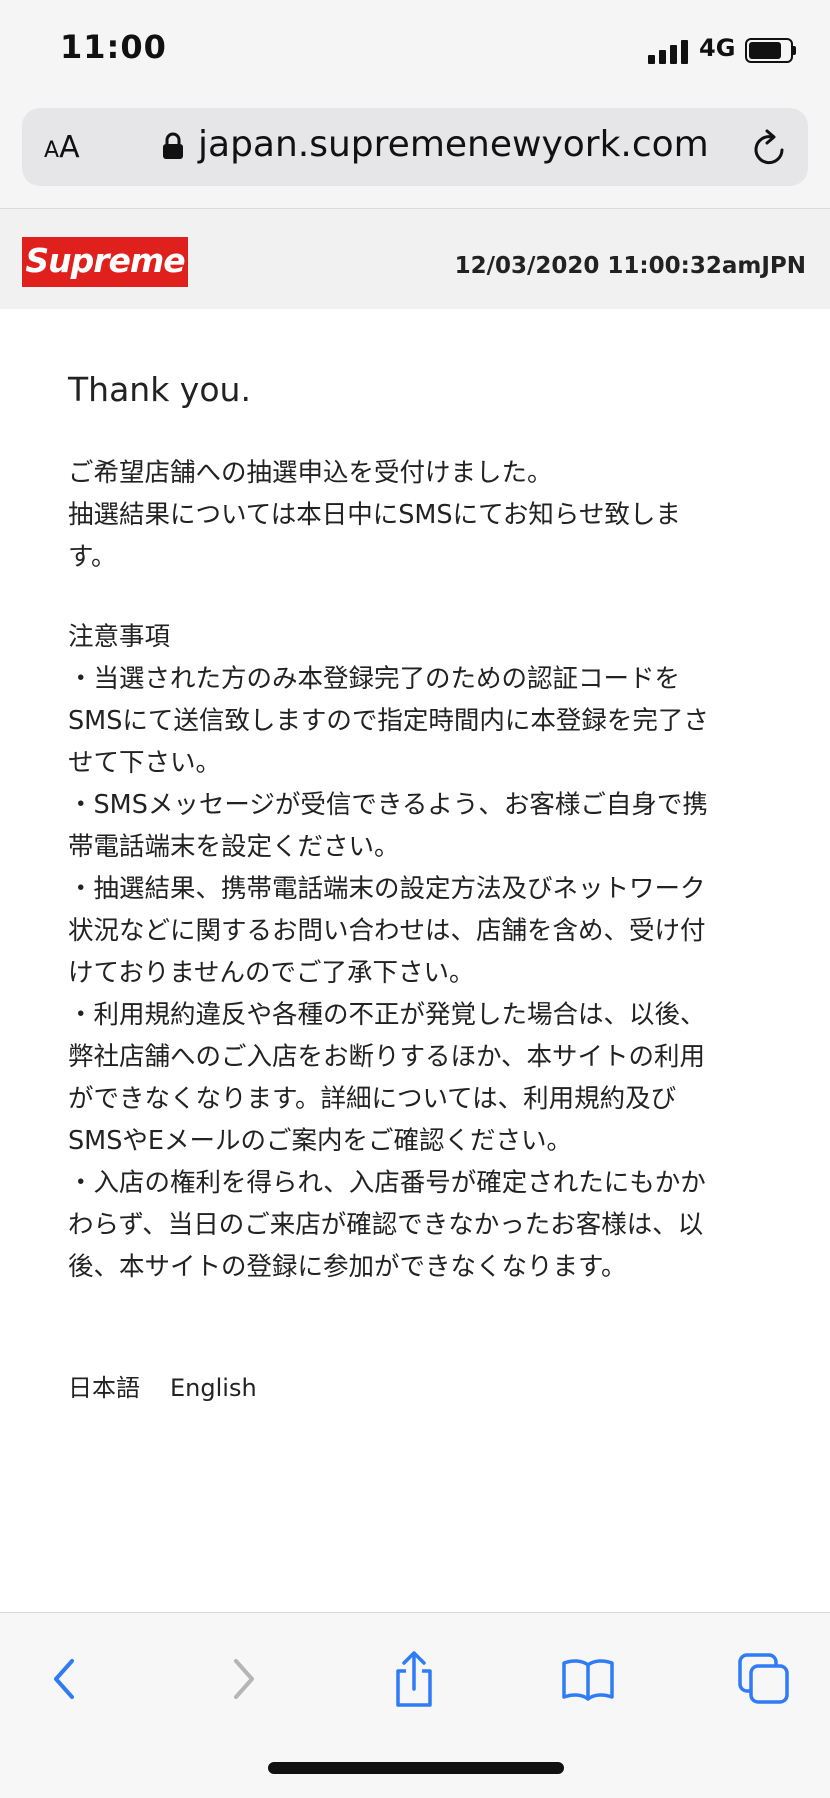  Describe the element at coordinates (630, 266) in the screenshot. I see `header-datetime: 12/03/2020 11:00:32amJPN` at that location.